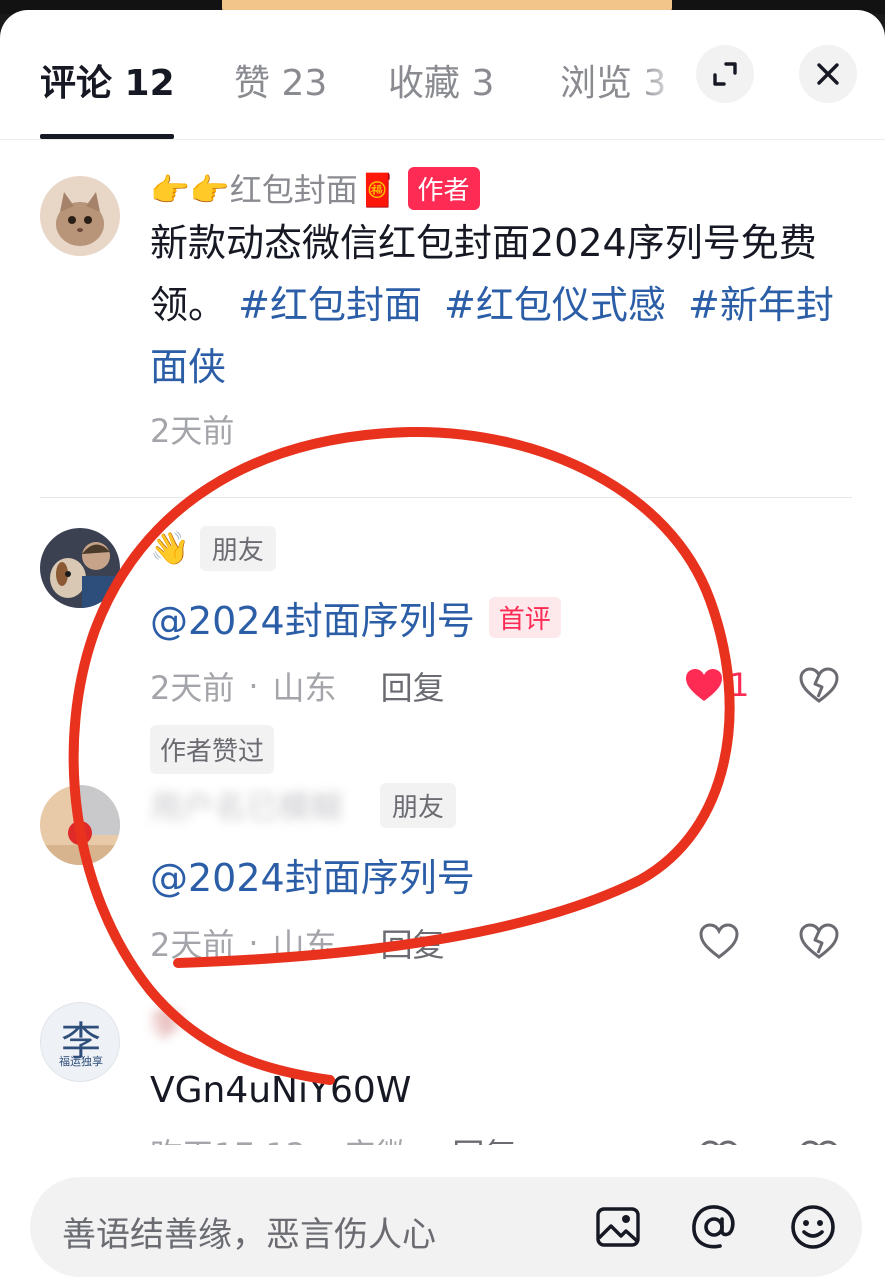 Image resolution: width=885 pixels, height=1280 pixels. I want to click on name-row: 李, so click(500, 1022).